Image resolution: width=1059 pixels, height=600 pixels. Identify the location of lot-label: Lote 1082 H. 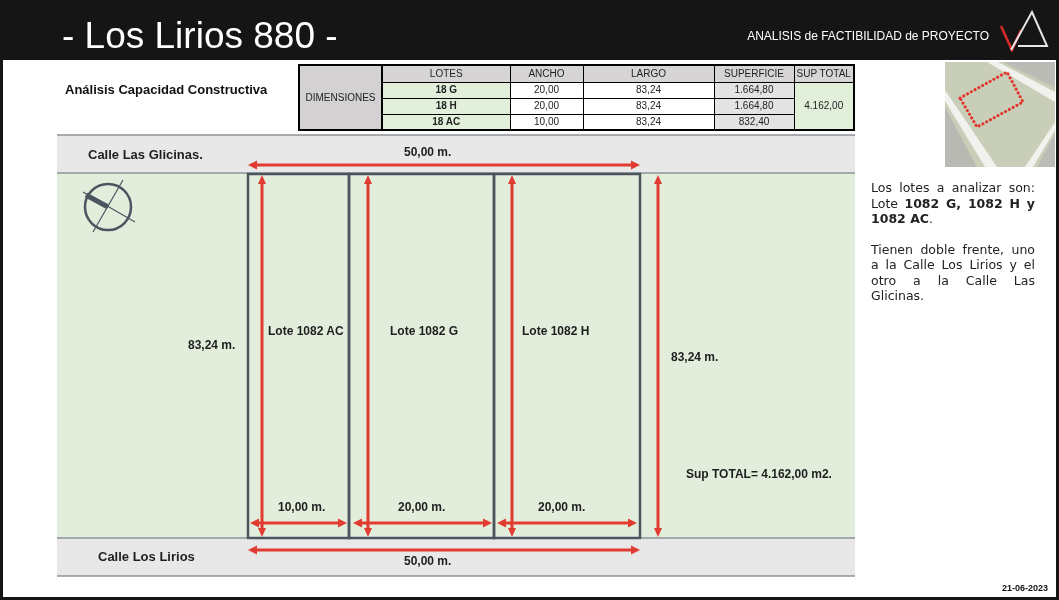
(556, 331).